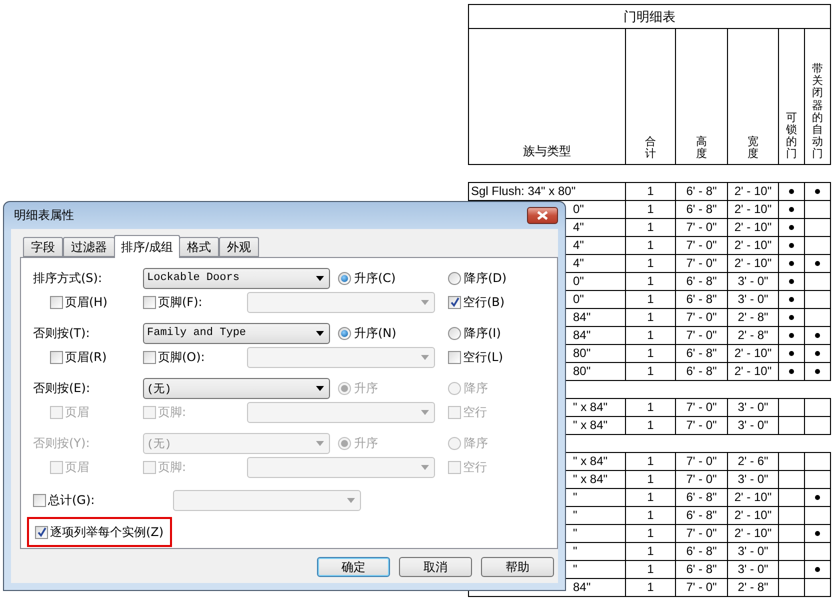 The height and width of the screenshot is (615, 832). What do you see at coordinates (547, 151) in the screenshot?
I see `column-header: 族与类型` at bounding box center [547, 151].